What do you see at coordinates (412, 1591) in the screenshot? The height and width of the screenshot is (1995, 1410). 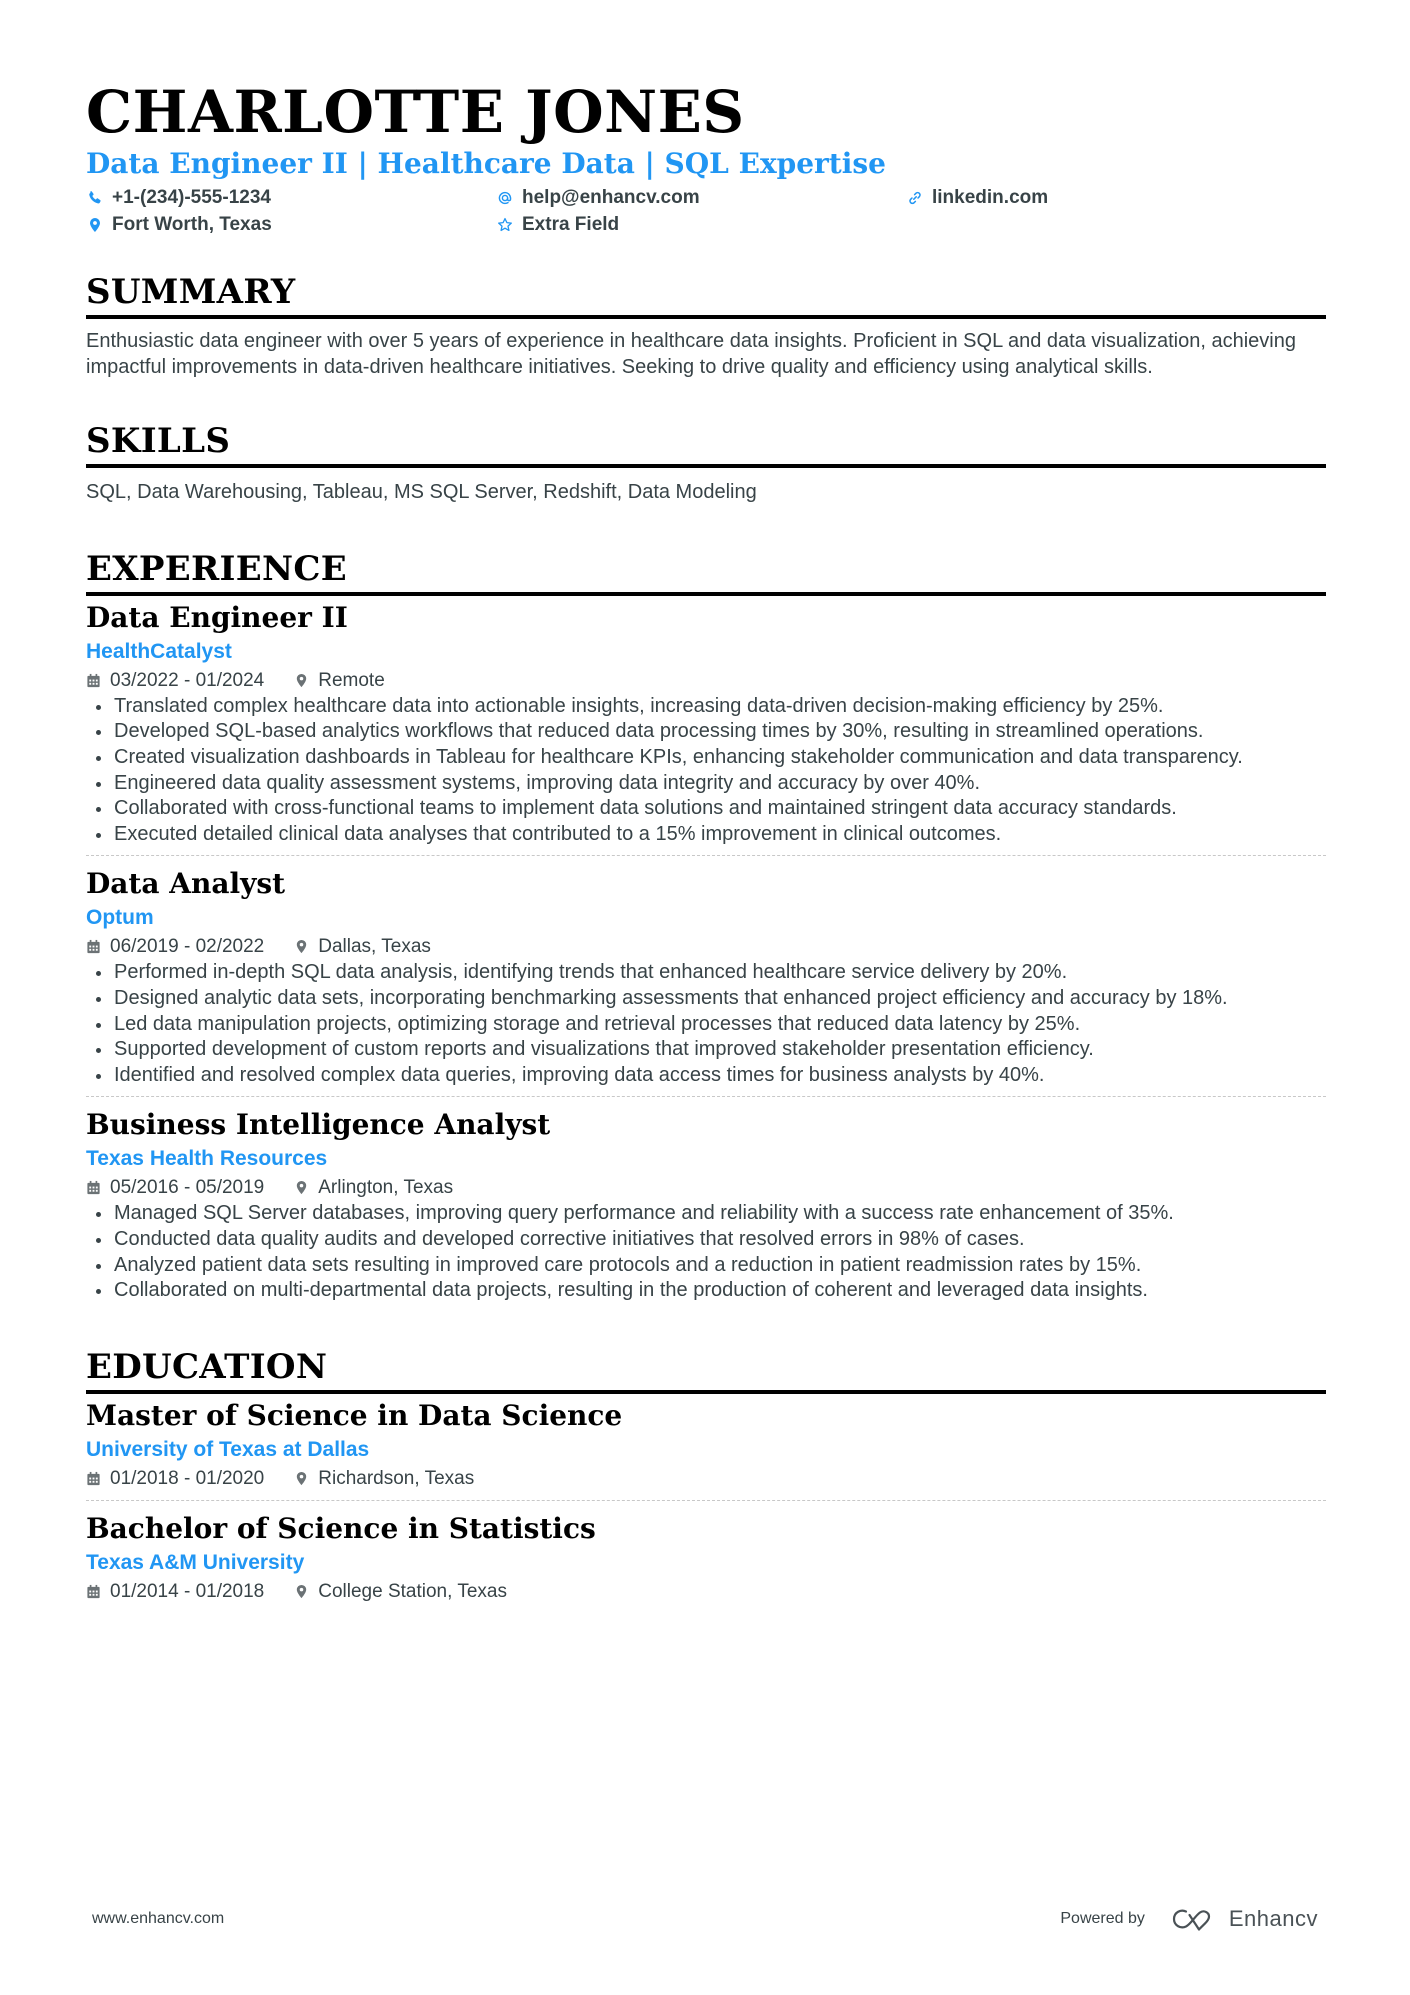 I see `entry-location-text: College Station, Texas` at bounding box center [412, 1591].